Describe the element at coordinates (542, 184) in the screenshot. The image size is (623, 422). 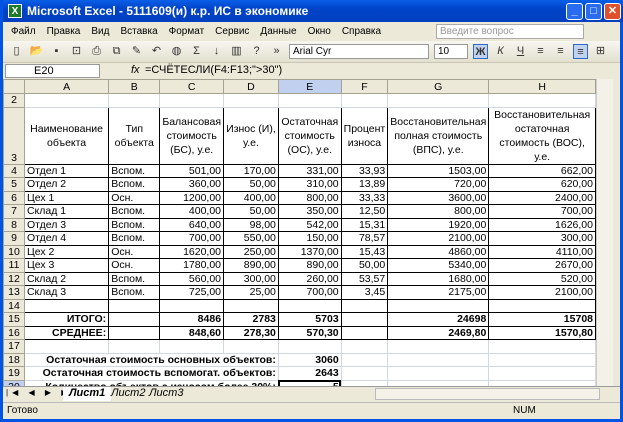
I see `data-cell: 620,00` at that location.